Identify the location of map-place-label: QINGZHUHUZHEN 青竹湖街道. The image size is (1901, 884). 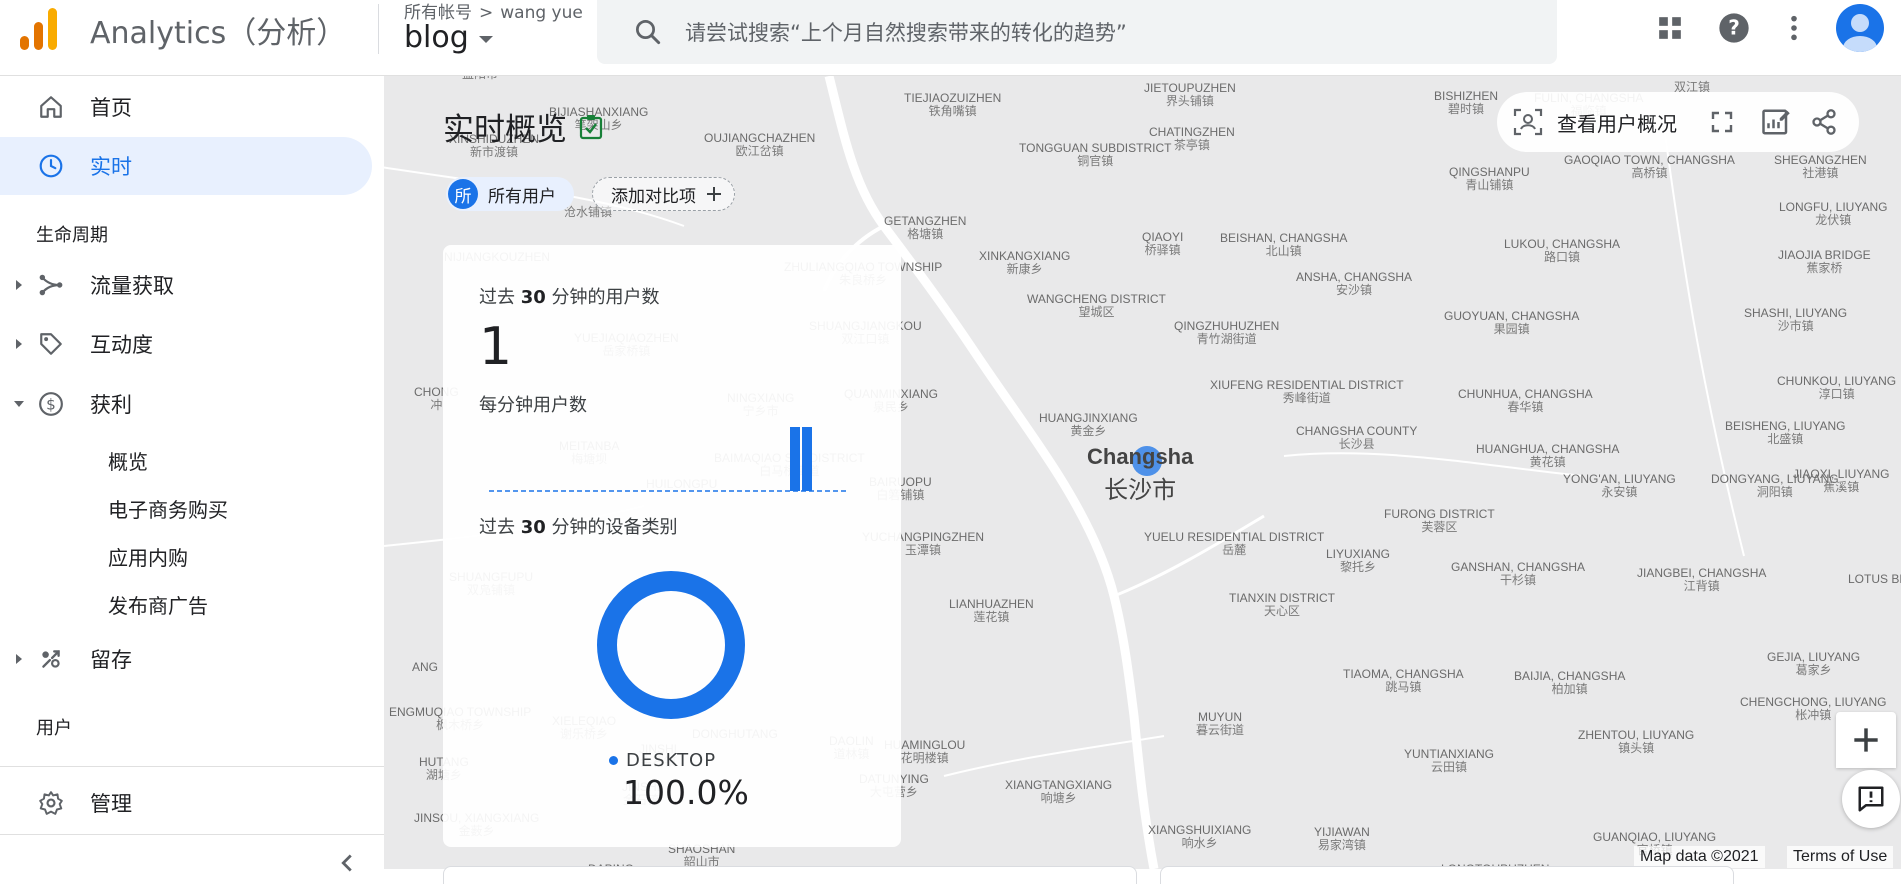
(1227, 332).